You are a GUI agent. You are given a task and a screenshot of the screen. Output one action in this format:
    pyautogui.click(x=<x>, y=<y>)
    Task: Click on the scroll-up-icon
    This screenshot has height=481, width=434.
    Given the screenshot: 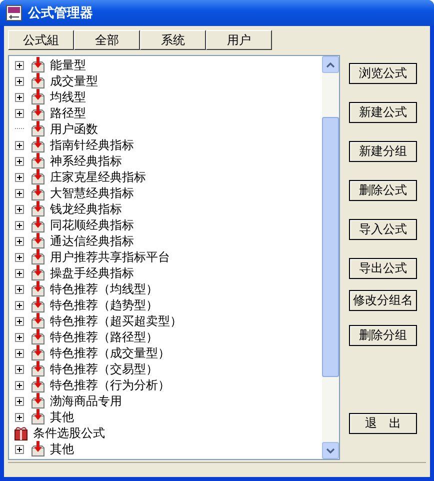 What is the action you would take?
    pyautogui.click(x=330, y=64)
    